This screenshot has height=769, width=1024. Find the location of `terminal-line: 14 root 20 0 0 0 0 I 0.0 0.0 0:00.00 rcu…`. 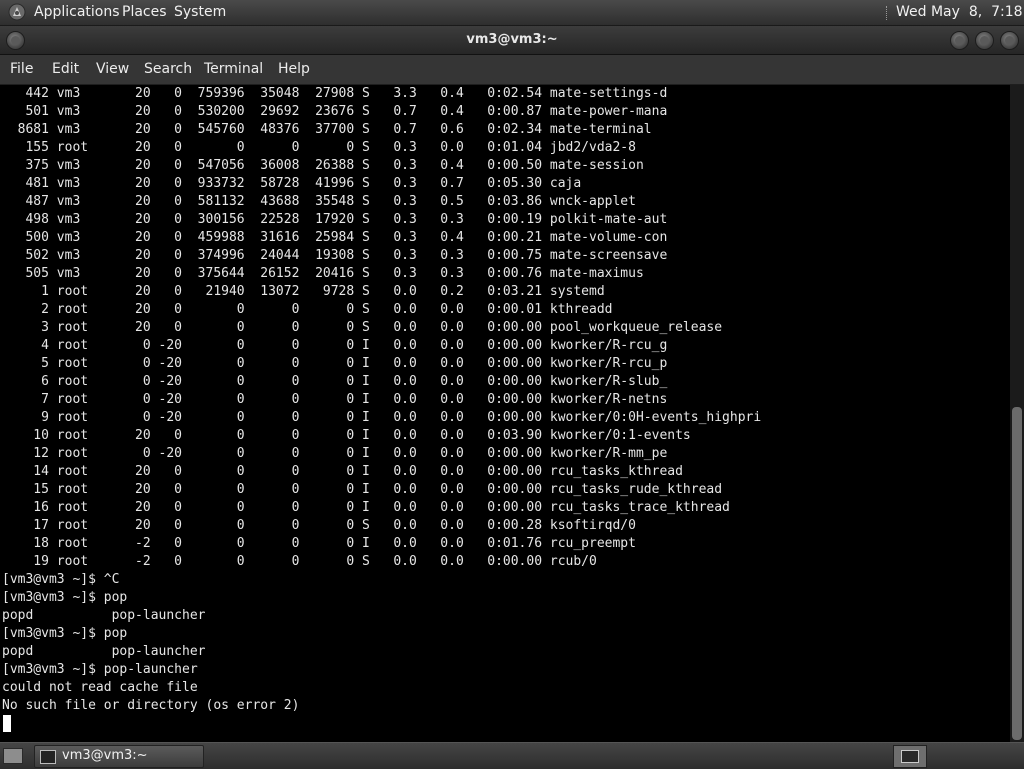

terminal-line: 14 root 20 0 0 0 0 I 0.0 0.0 0:00.00 rcu… is located at coordinates (342, 471).